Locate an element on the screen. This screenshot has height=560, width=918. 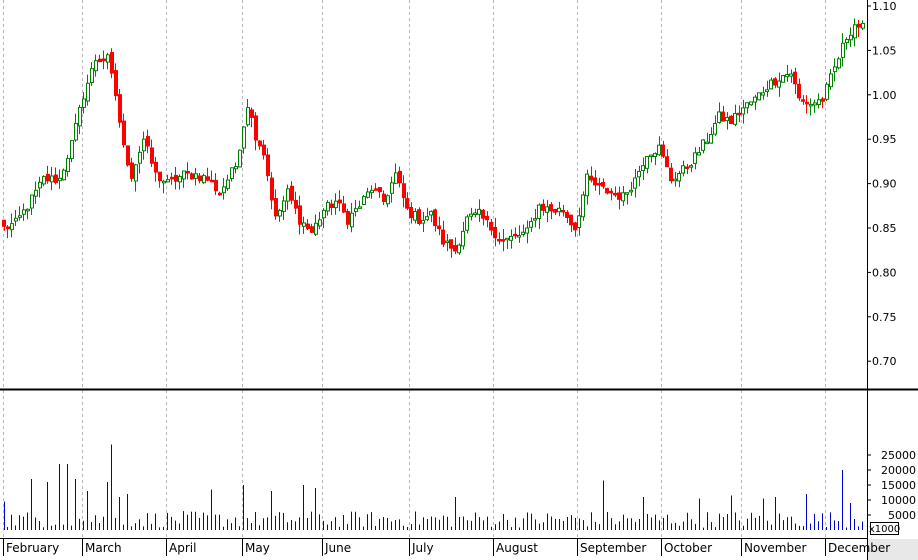
price-tick-label: 0.90 is located at coordinates (884, 184).